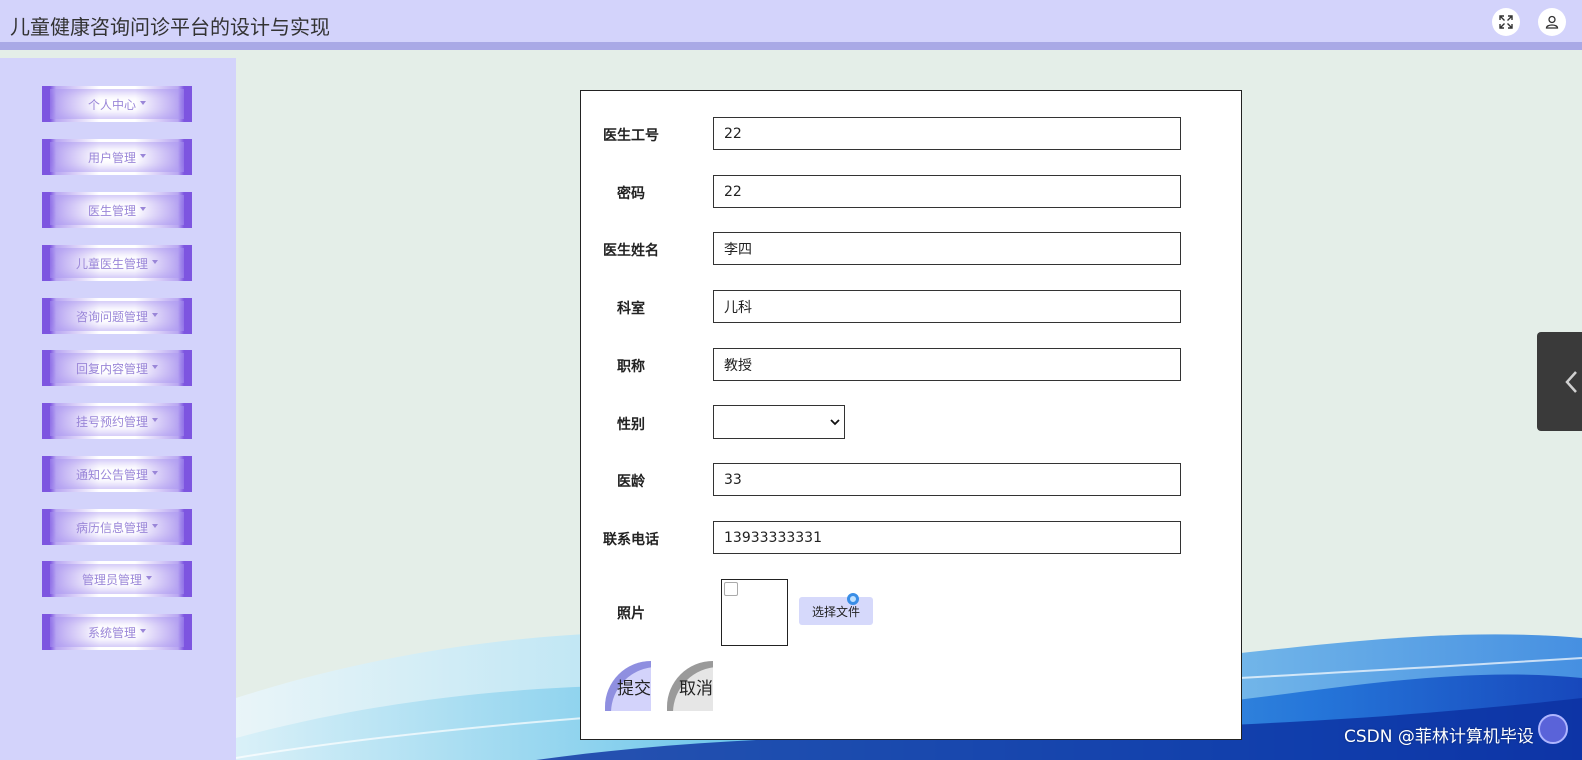 The image size is (1582, 760). What do you see at coordinates (631, 614) in the screenshot?
I see `label-photo: 照片` at bounding box center [631, 614].